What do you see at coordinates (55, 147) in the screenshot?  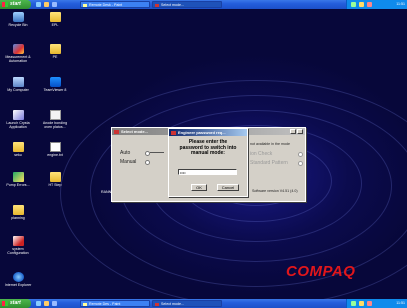 I see `text-file-icon` at bounding box center [55, 147].